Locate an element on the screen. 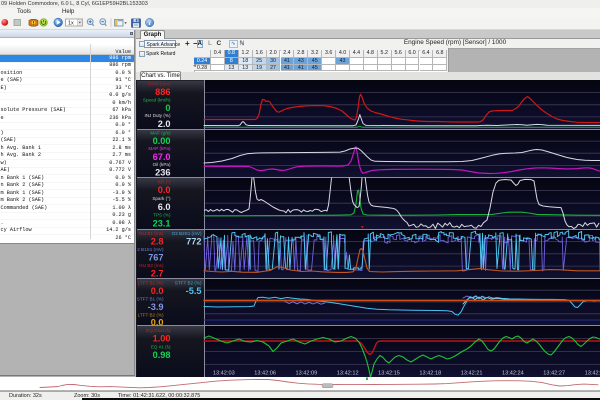 This screenshot has height=400, width=600. svg-text: TPS (%) is located at coordinates (162, 215).